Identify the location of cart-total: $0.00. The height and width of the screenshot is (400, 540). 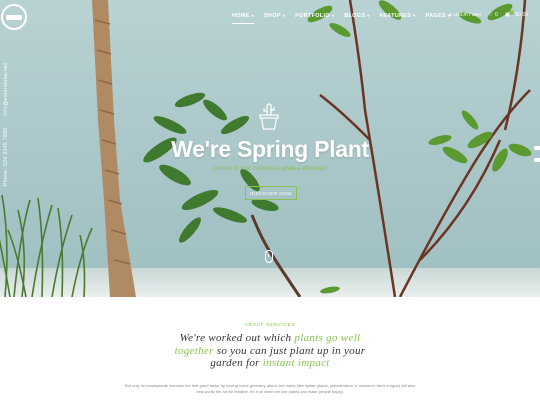
(522, 15).